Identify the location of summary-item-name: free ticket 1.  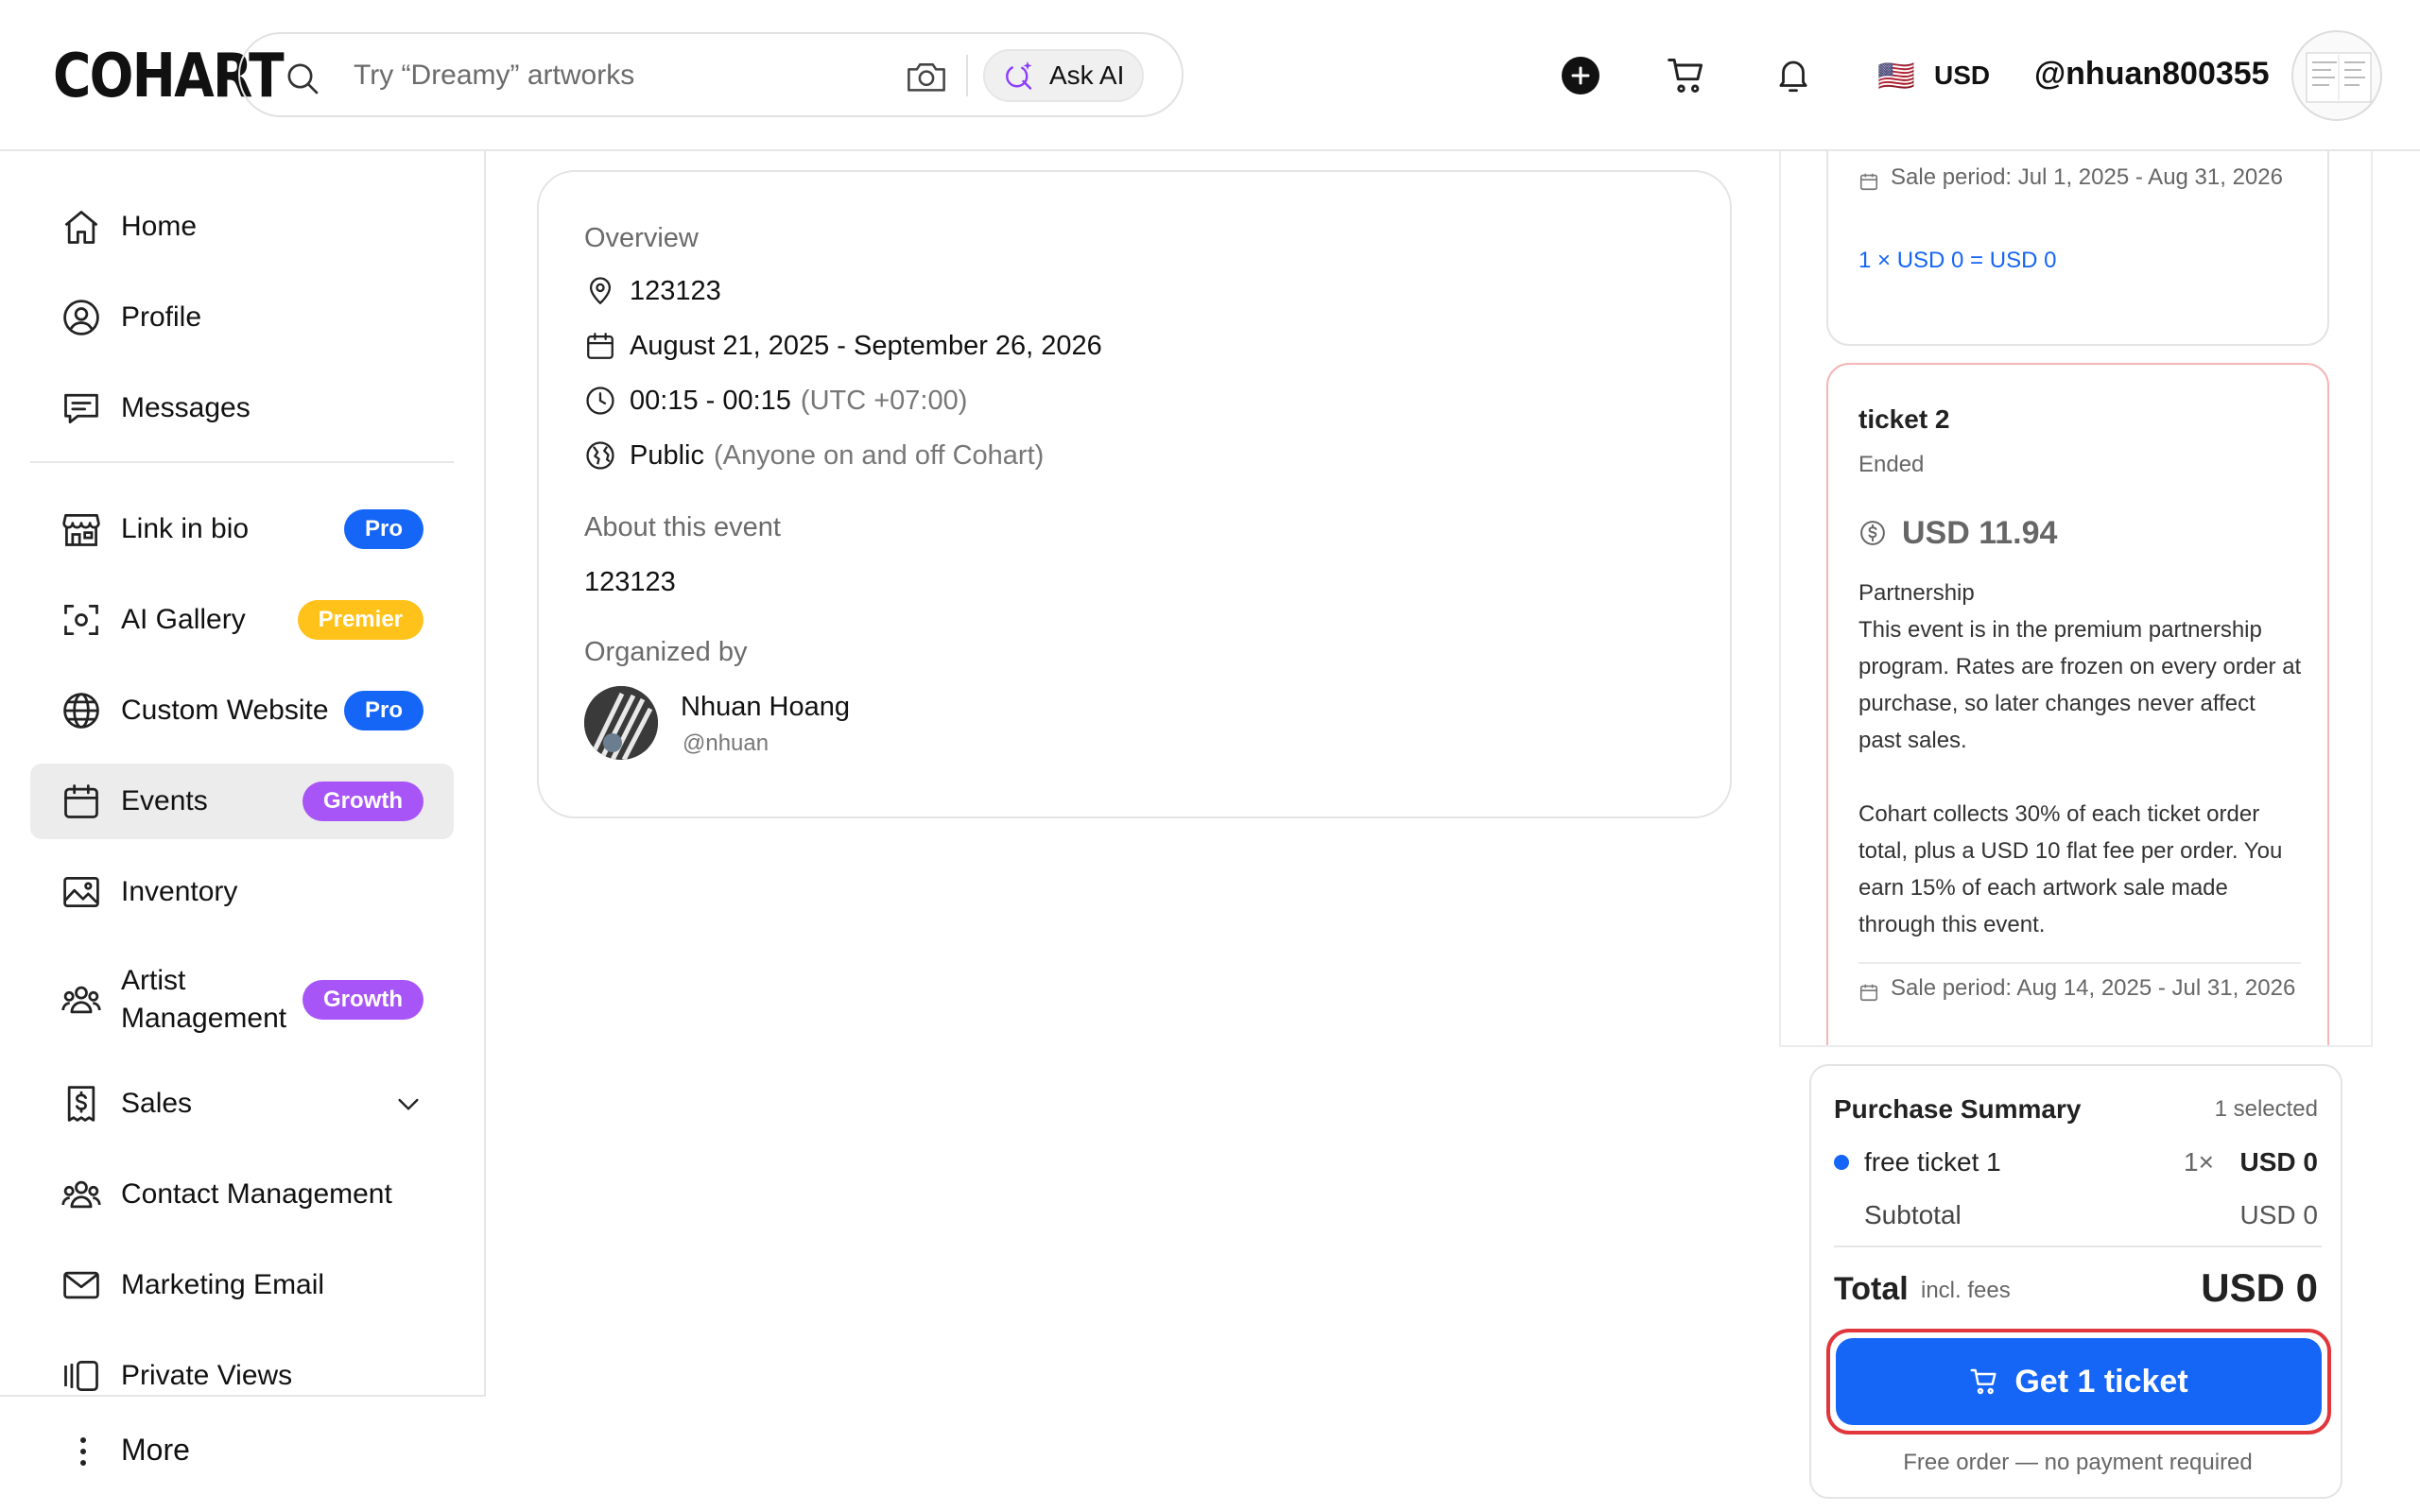
(1932, 1162).